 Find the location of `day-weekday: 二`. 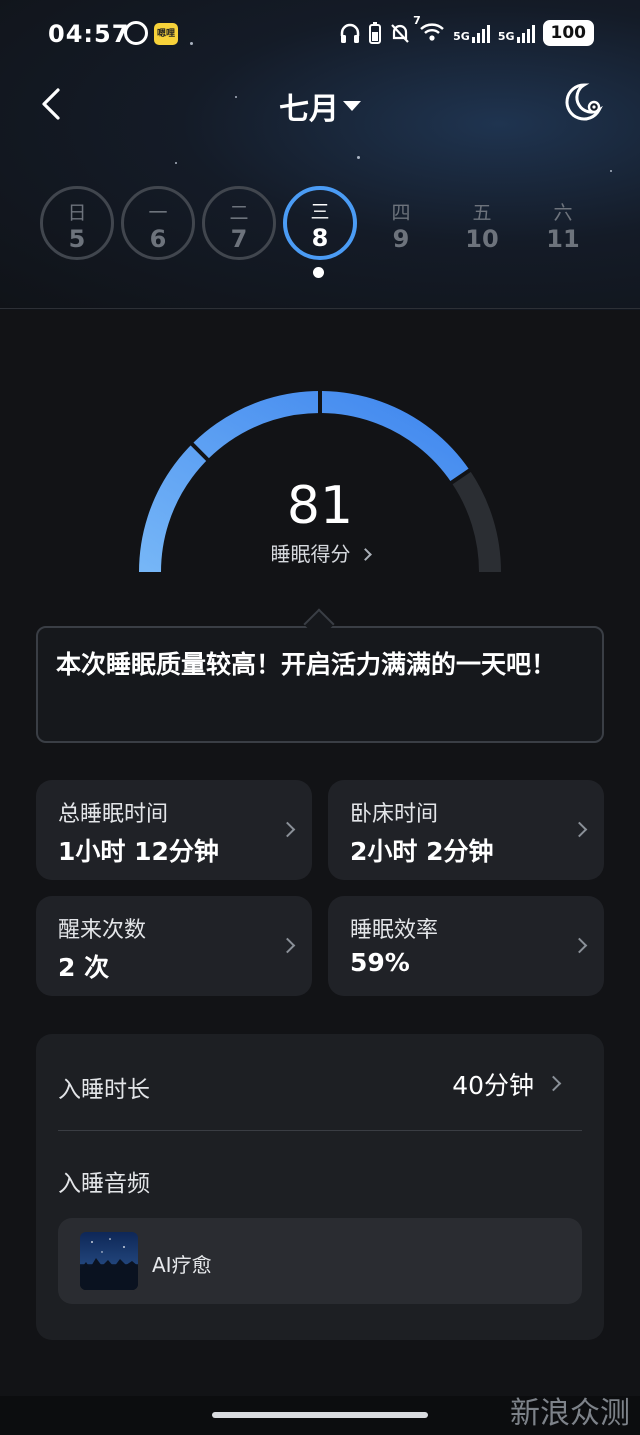

day-weekday: 二 is located at coordinates (239, 213).